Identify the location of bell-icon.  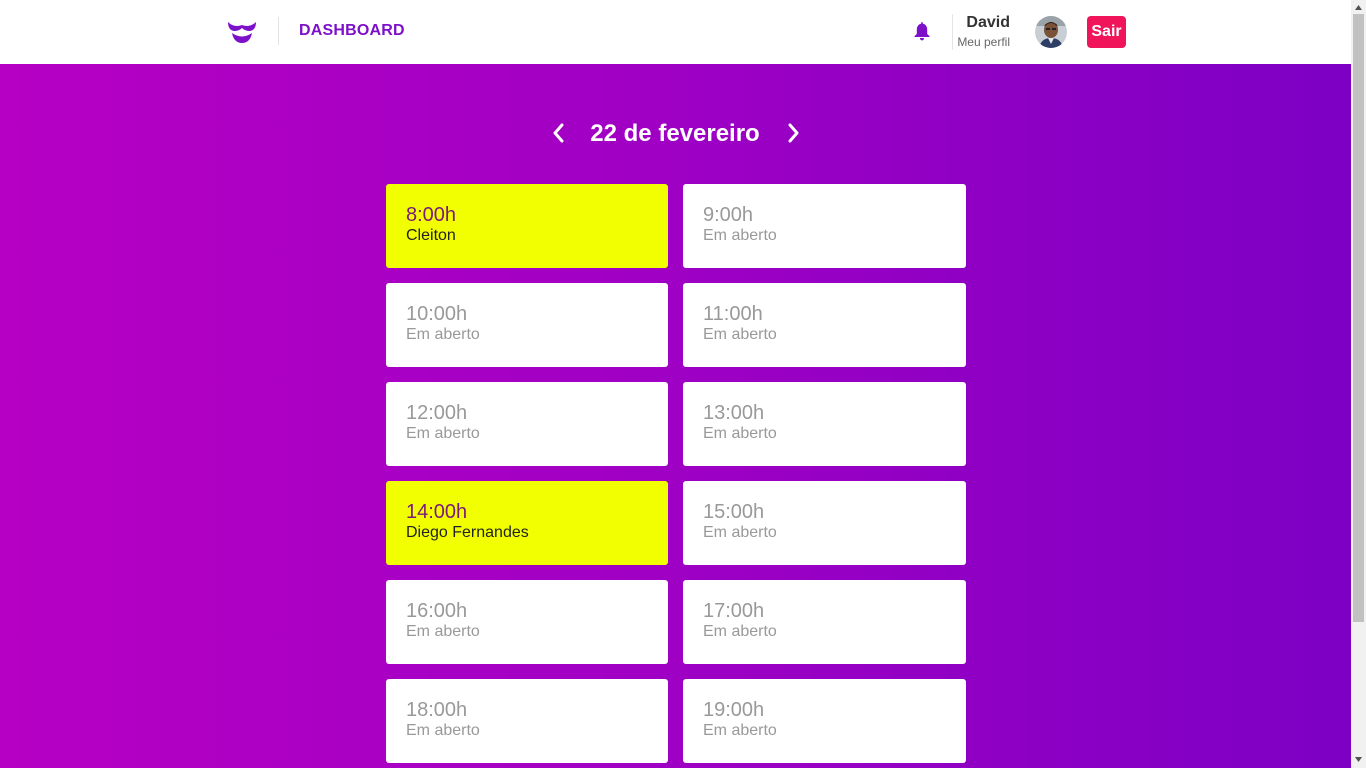
(922, 31).